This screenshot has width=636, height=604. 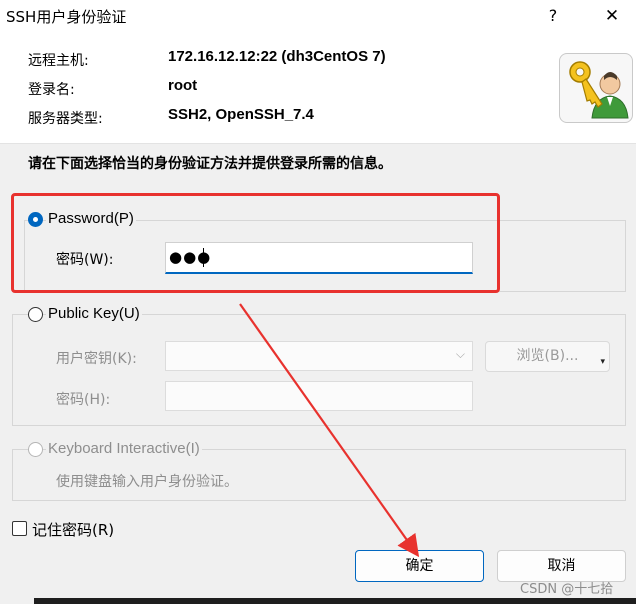 I want to click on desktop-edge, so click(x=17, y=601).